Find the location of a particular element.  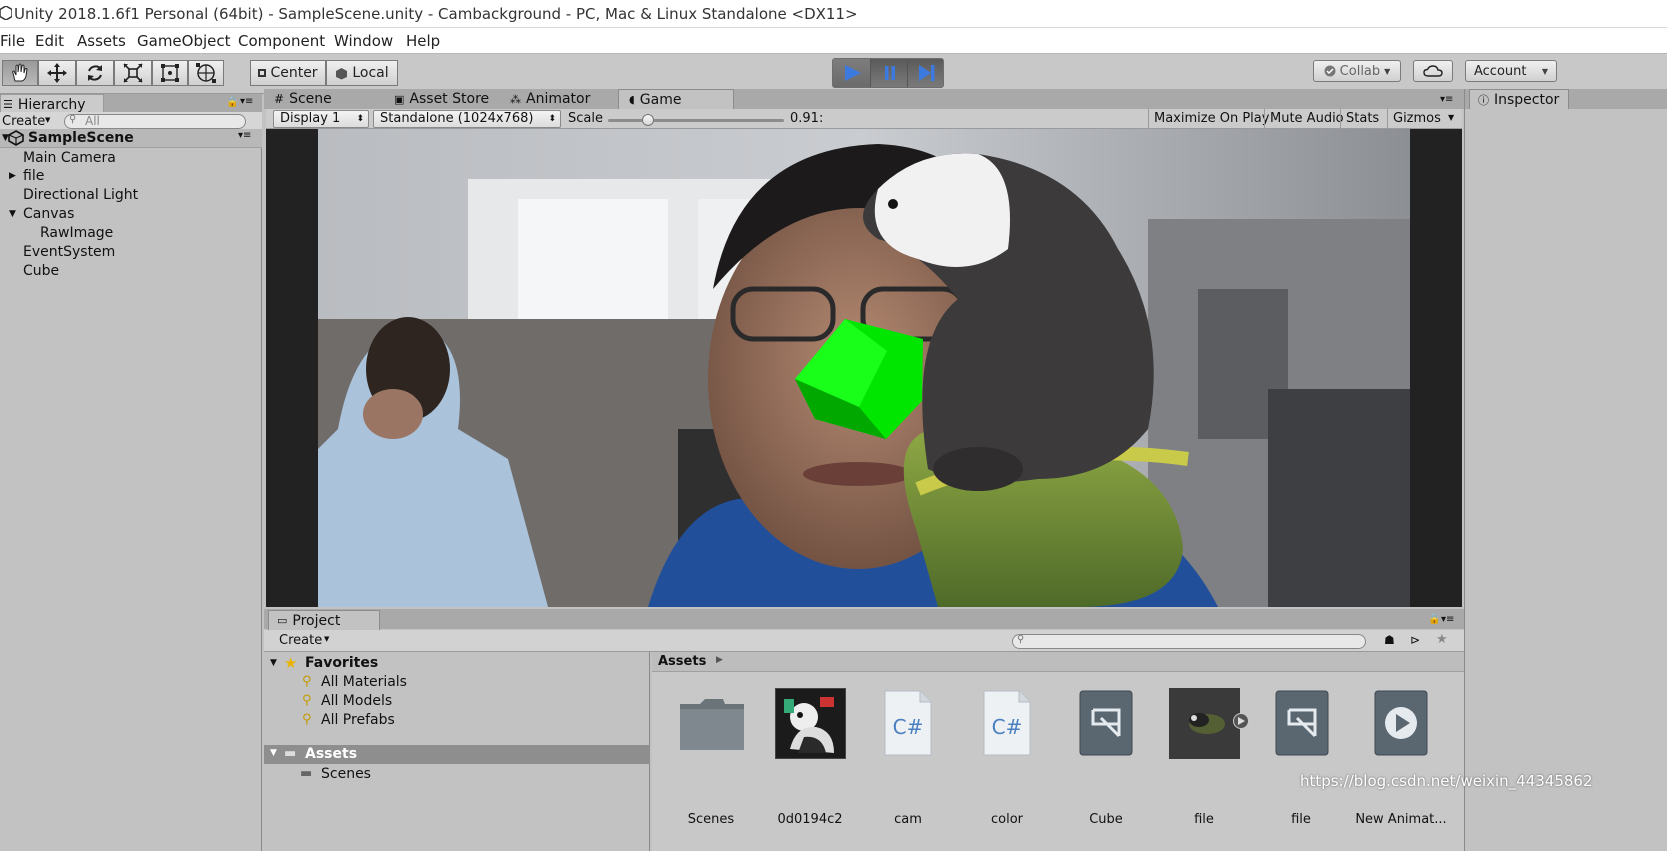

main-toolbar: Center Local Collab ▼ Account ▼ is located at coordinates (833, 74).